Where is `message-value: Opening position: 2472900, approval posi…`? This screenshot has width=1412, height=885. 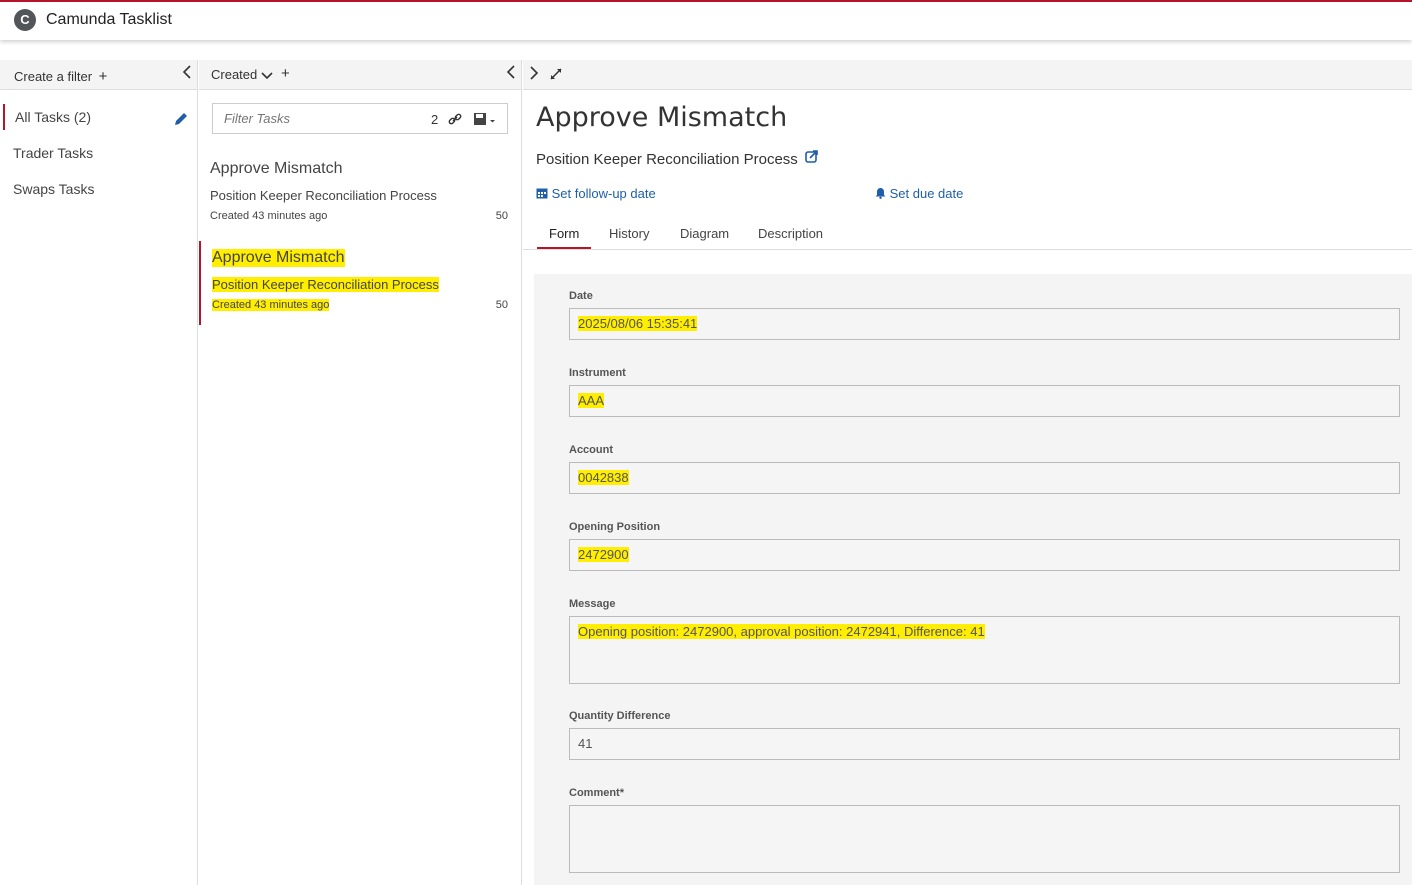 message-value: Opening position: 2472900, approval posi… is located at coordinates (781, 631).